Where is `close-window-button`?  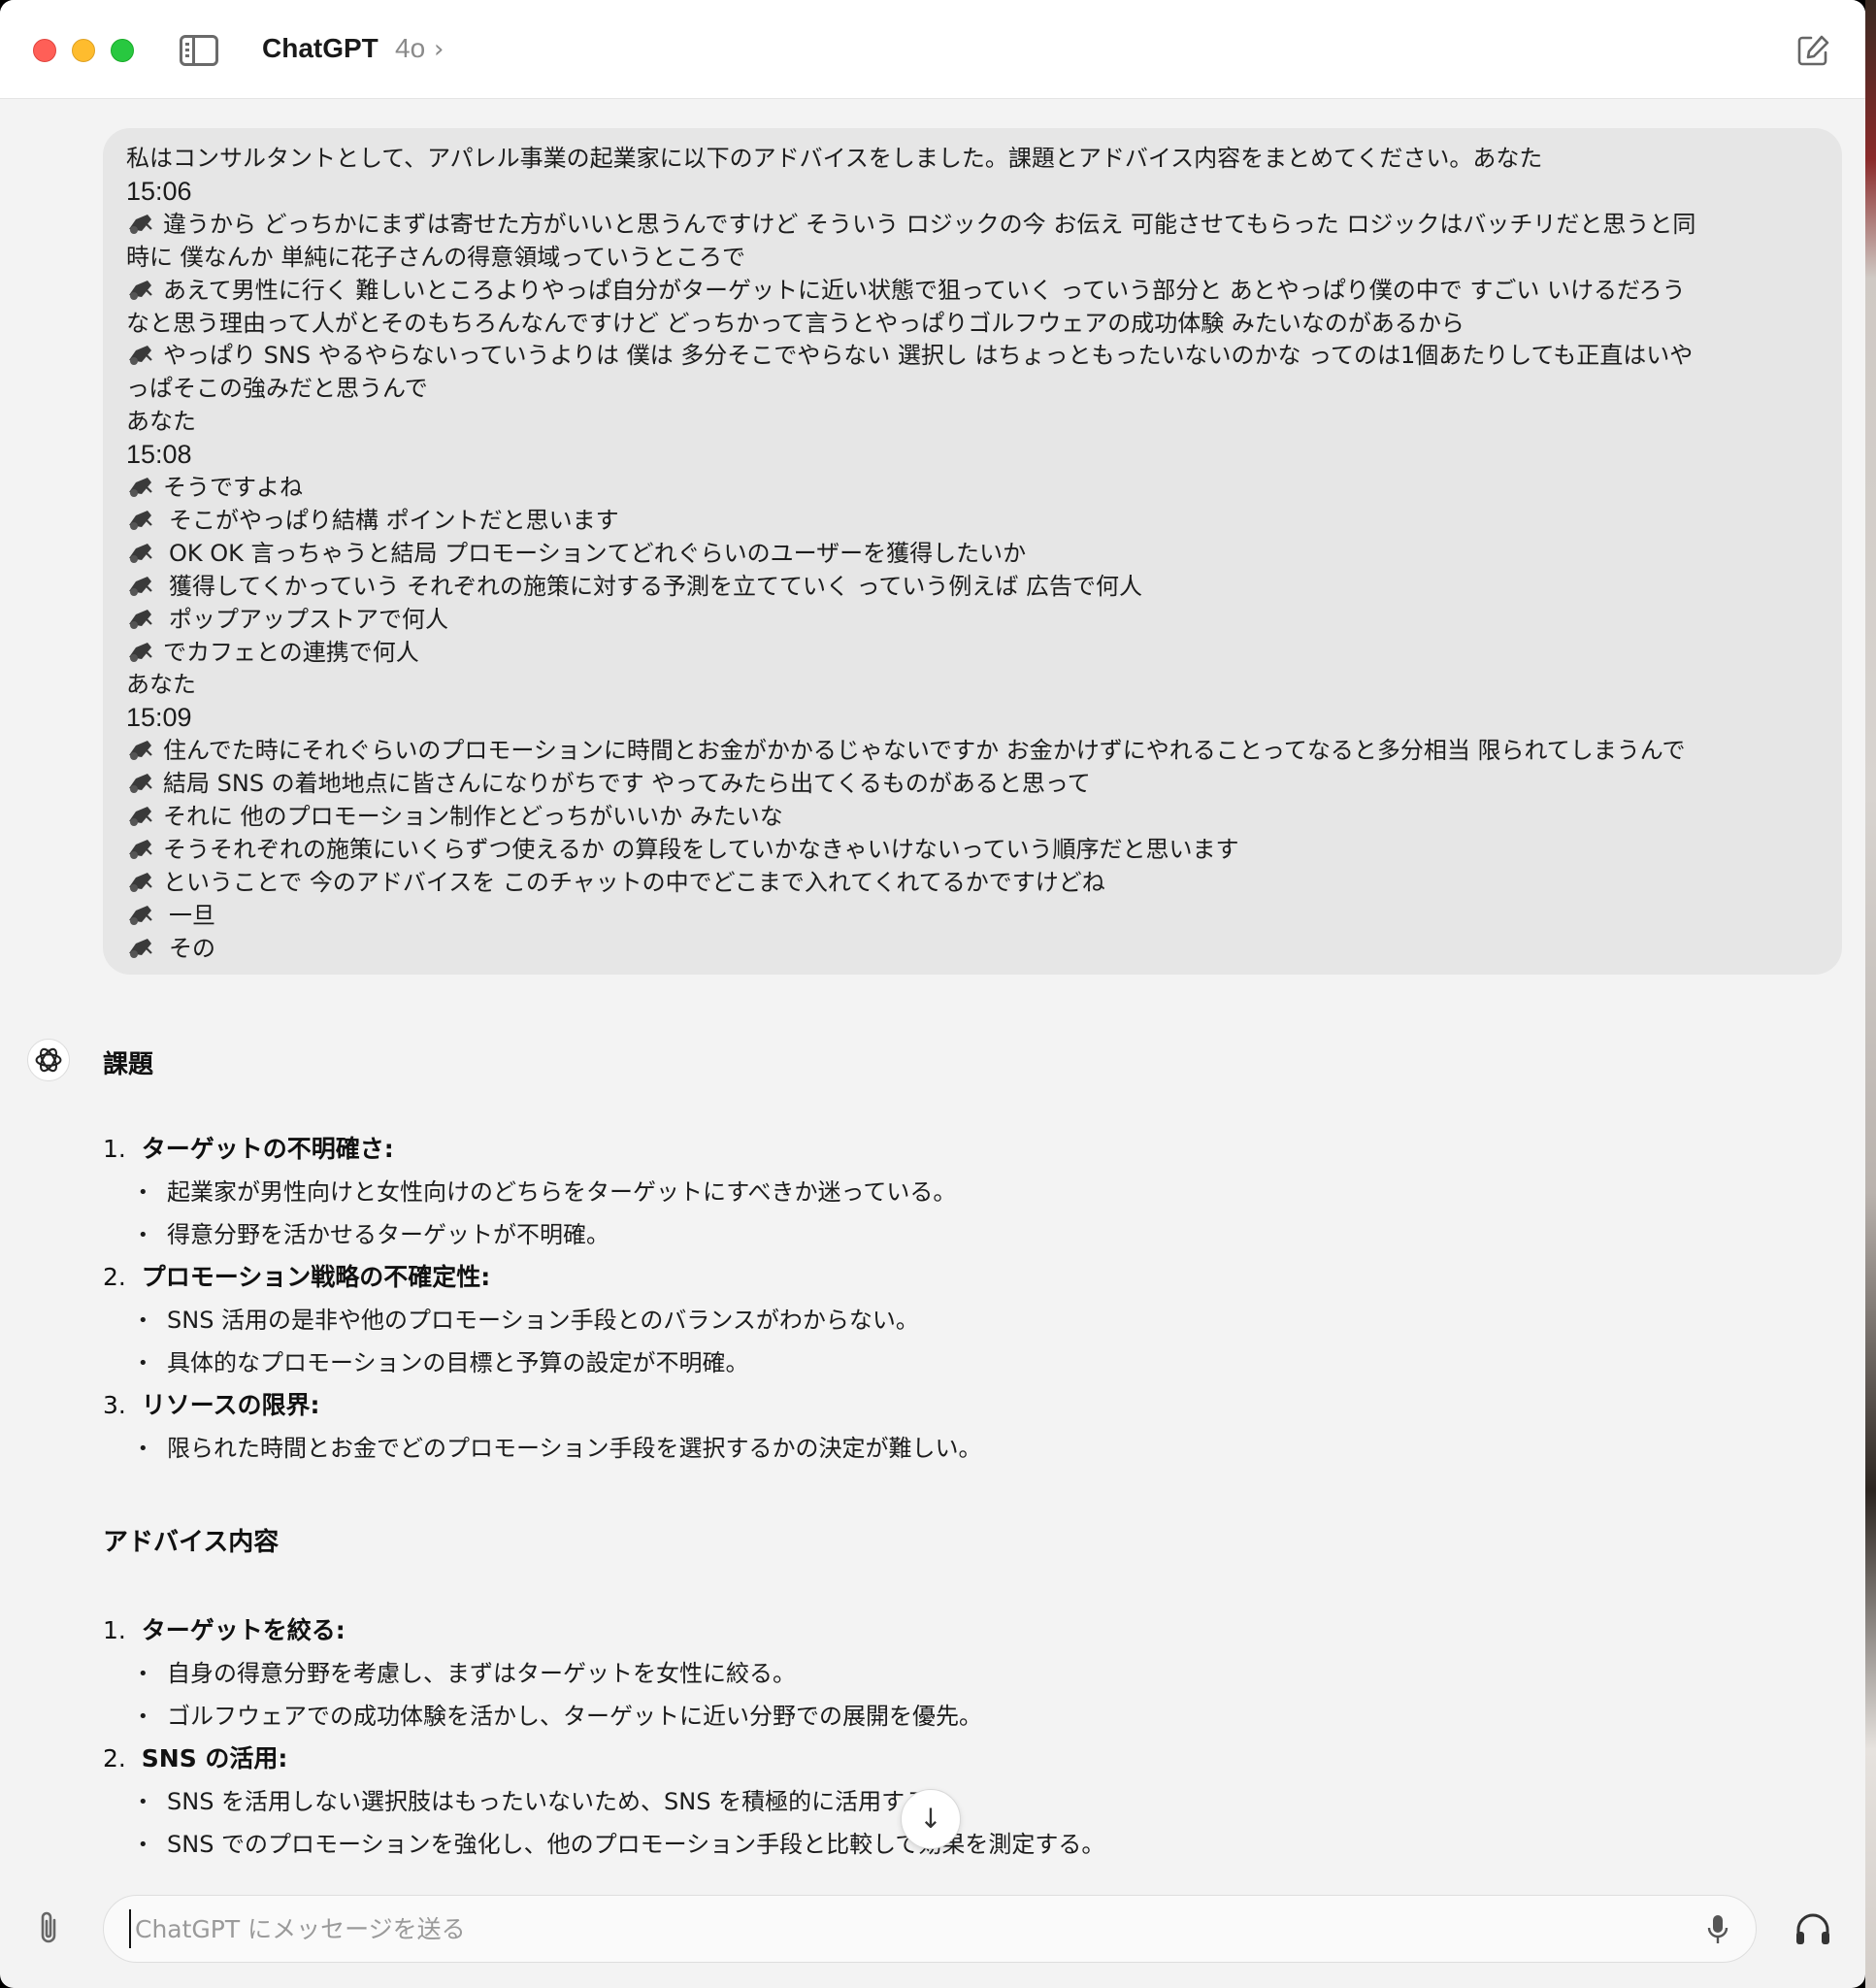
close-window-button is located at coordinates (44, 51).